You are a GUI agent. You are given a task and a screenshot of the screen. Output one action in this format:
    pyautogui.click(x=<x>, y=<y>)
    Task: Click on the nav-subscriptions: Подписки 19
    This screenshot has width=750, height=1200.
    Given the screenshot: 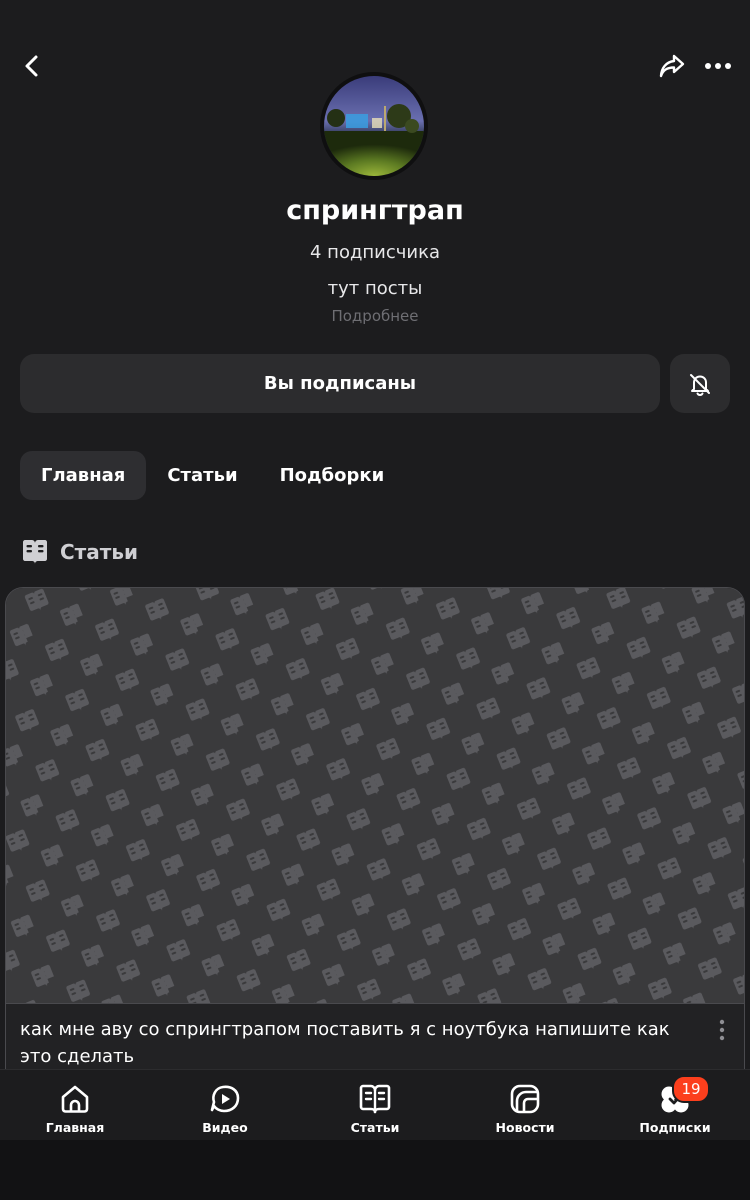 What is the action you would take?
    pyautogui.click(x=675, y=1105)
    